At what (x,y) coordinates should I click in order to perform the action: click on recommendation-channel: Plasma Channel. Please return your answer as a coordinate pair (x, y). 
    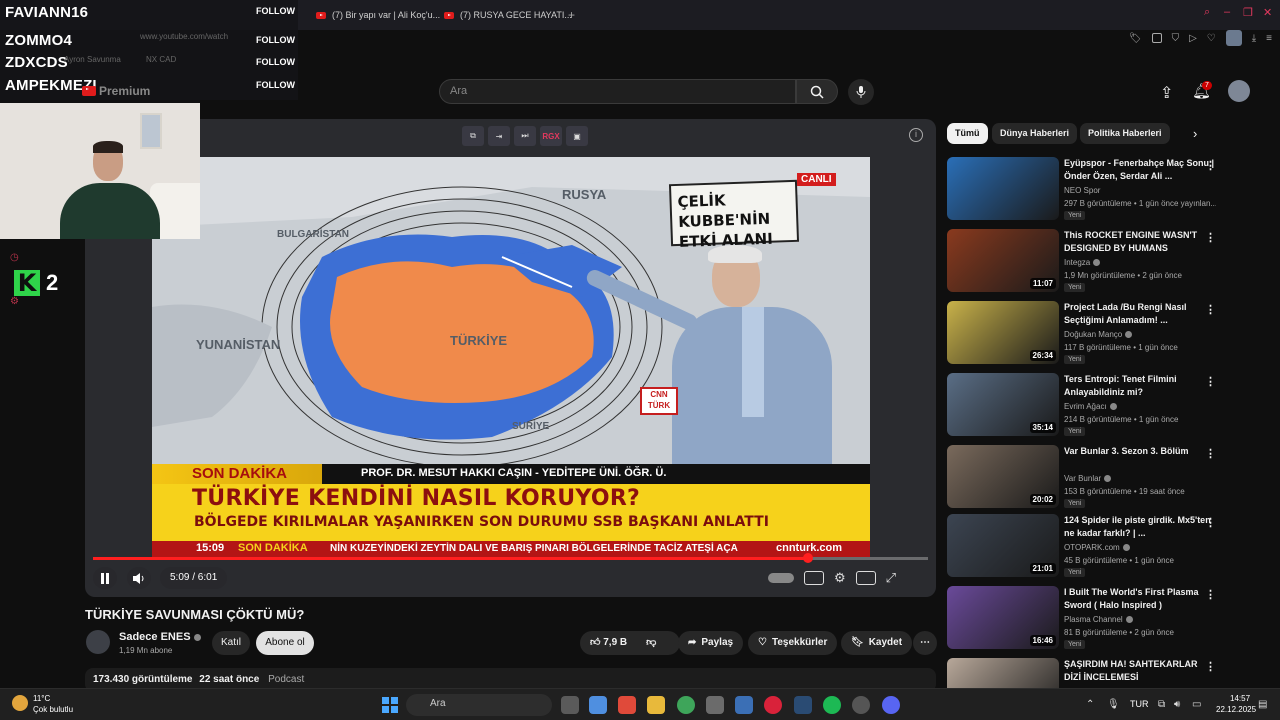
    Looking at the image, I should click on (1098, 619).